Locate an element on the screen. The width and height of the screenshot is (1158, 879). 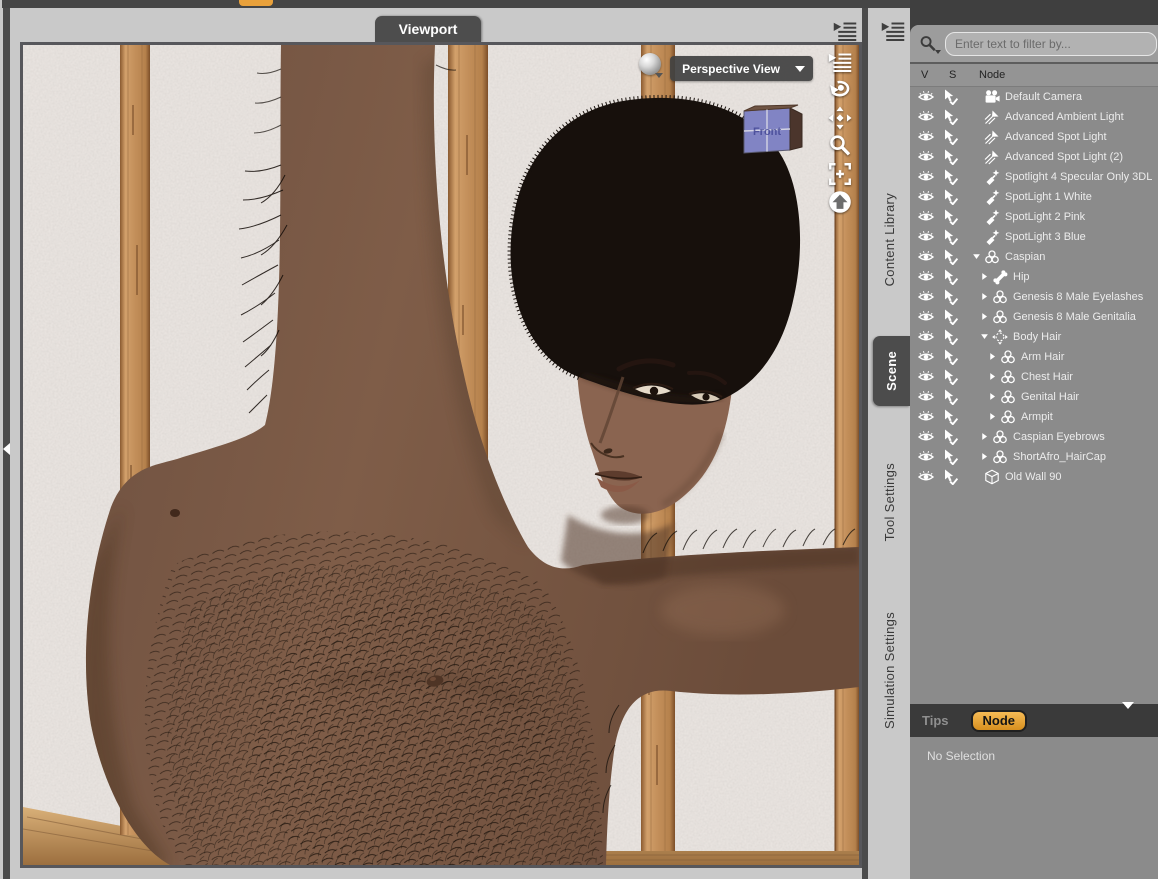
viewport-menu-icon is located at coordinates (840, 62).